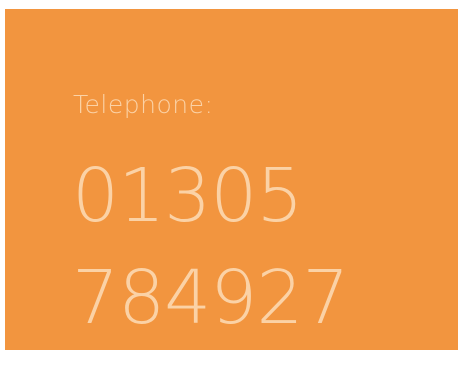 Image resolution: width=459 pixels, height=380 pixels. What do you see at coordinates (187, 196) in the screenshot?
I see `telephone-number-line-1: 01305` at bounding box center [187, 196].